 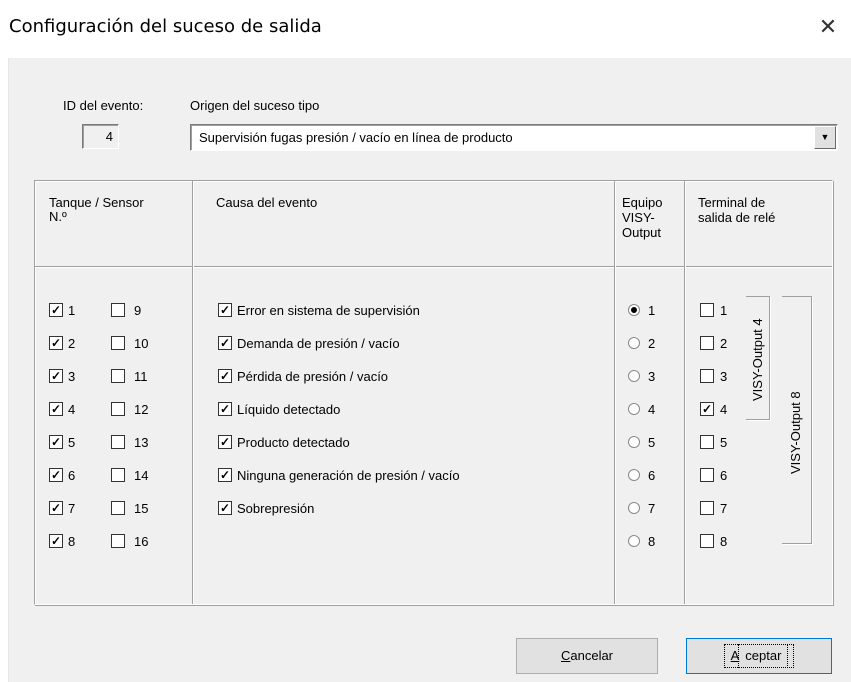 What do you see at coordinates (141, 343) in the screenshot?
I see `sensor-label: 10` at bounding box center [141, 343].